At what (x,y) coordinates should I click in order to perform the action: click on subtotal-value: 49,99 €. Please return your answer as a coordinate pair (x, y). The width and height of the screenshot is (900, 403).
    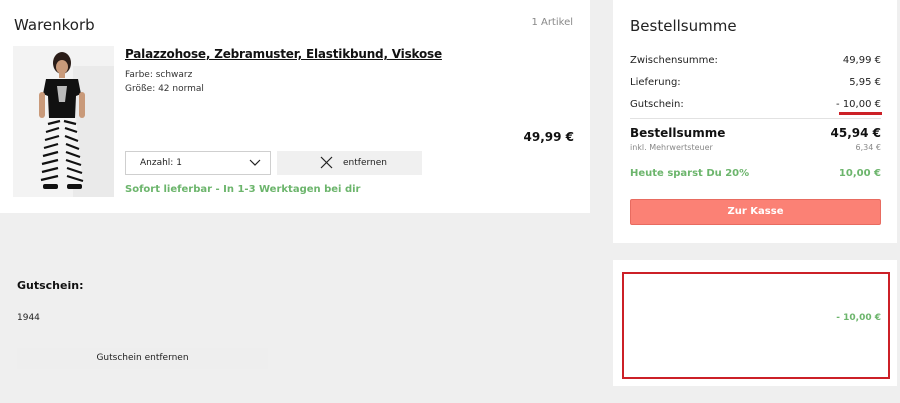
    Looking at the image, I should click on (861, 60).